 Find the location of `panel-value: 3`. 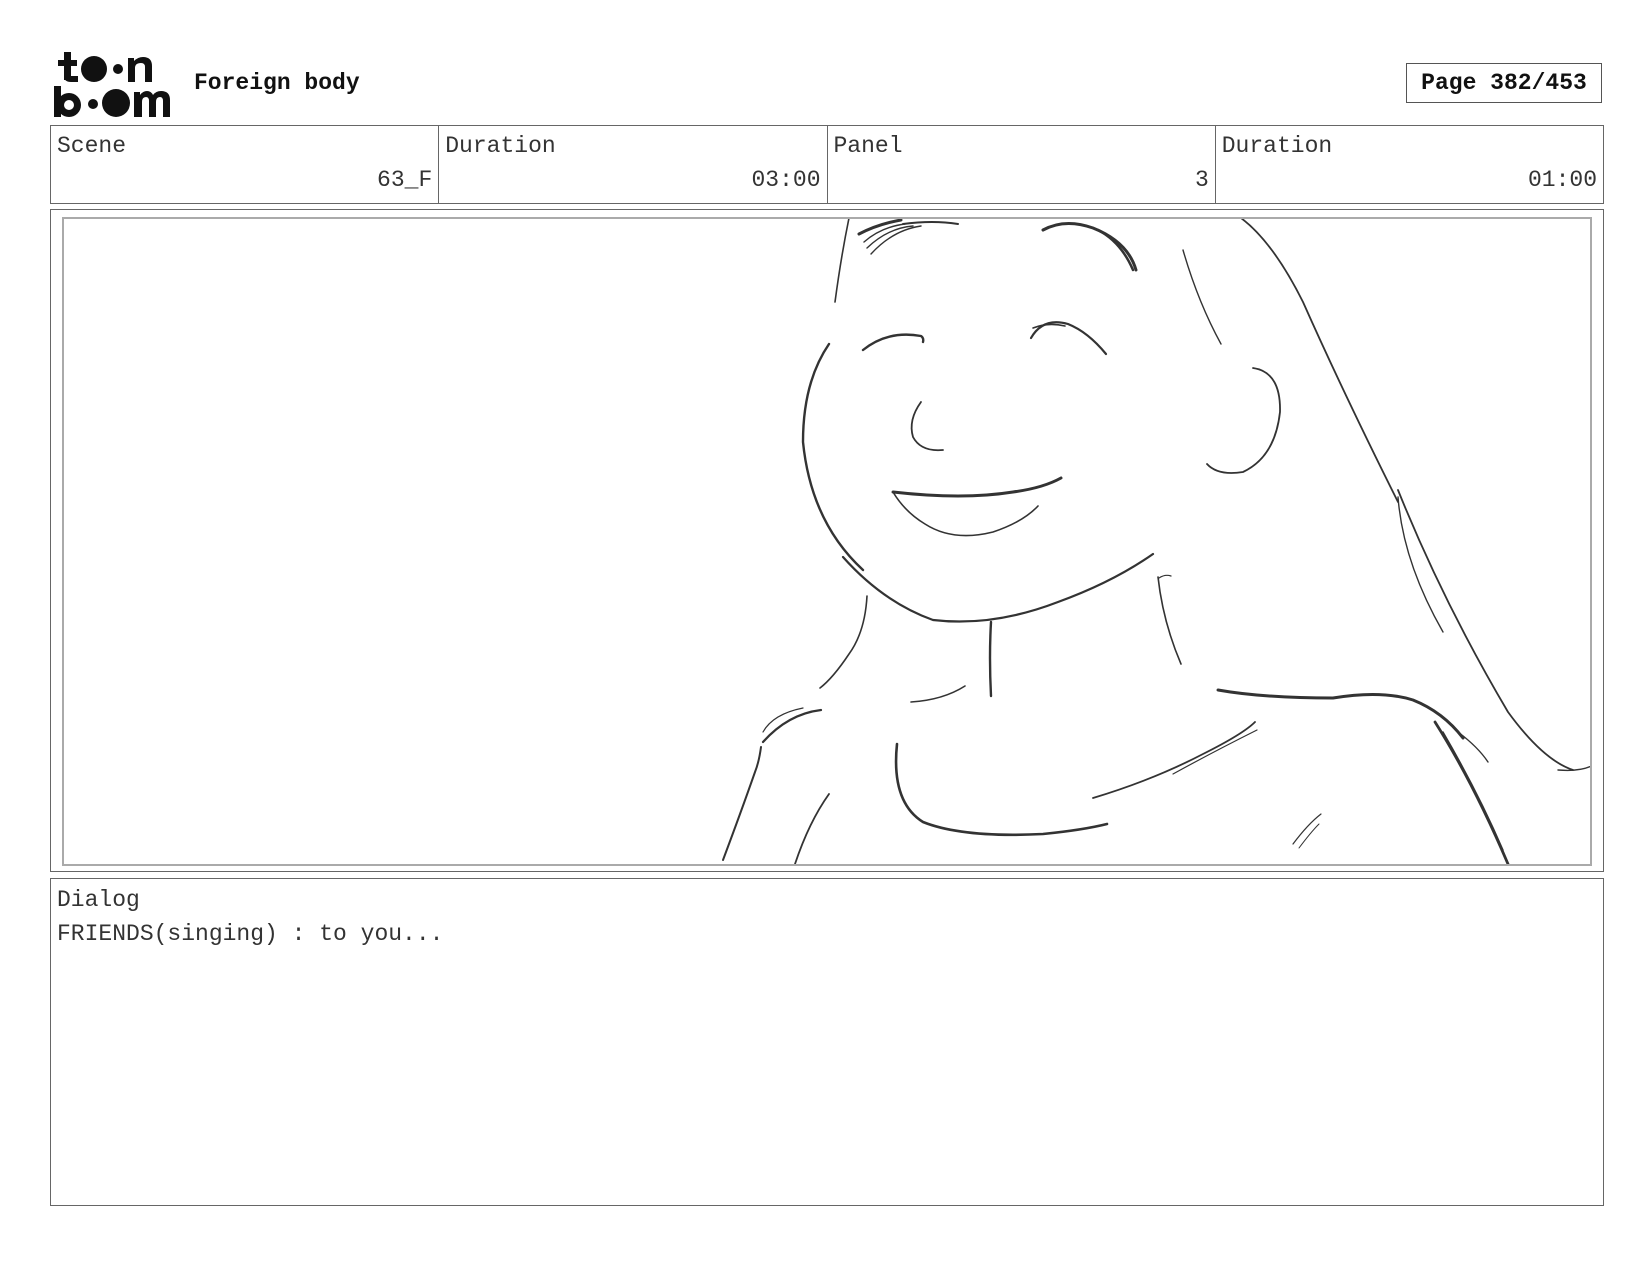

panel-value: 3 is located at coordinates (1201, 180).